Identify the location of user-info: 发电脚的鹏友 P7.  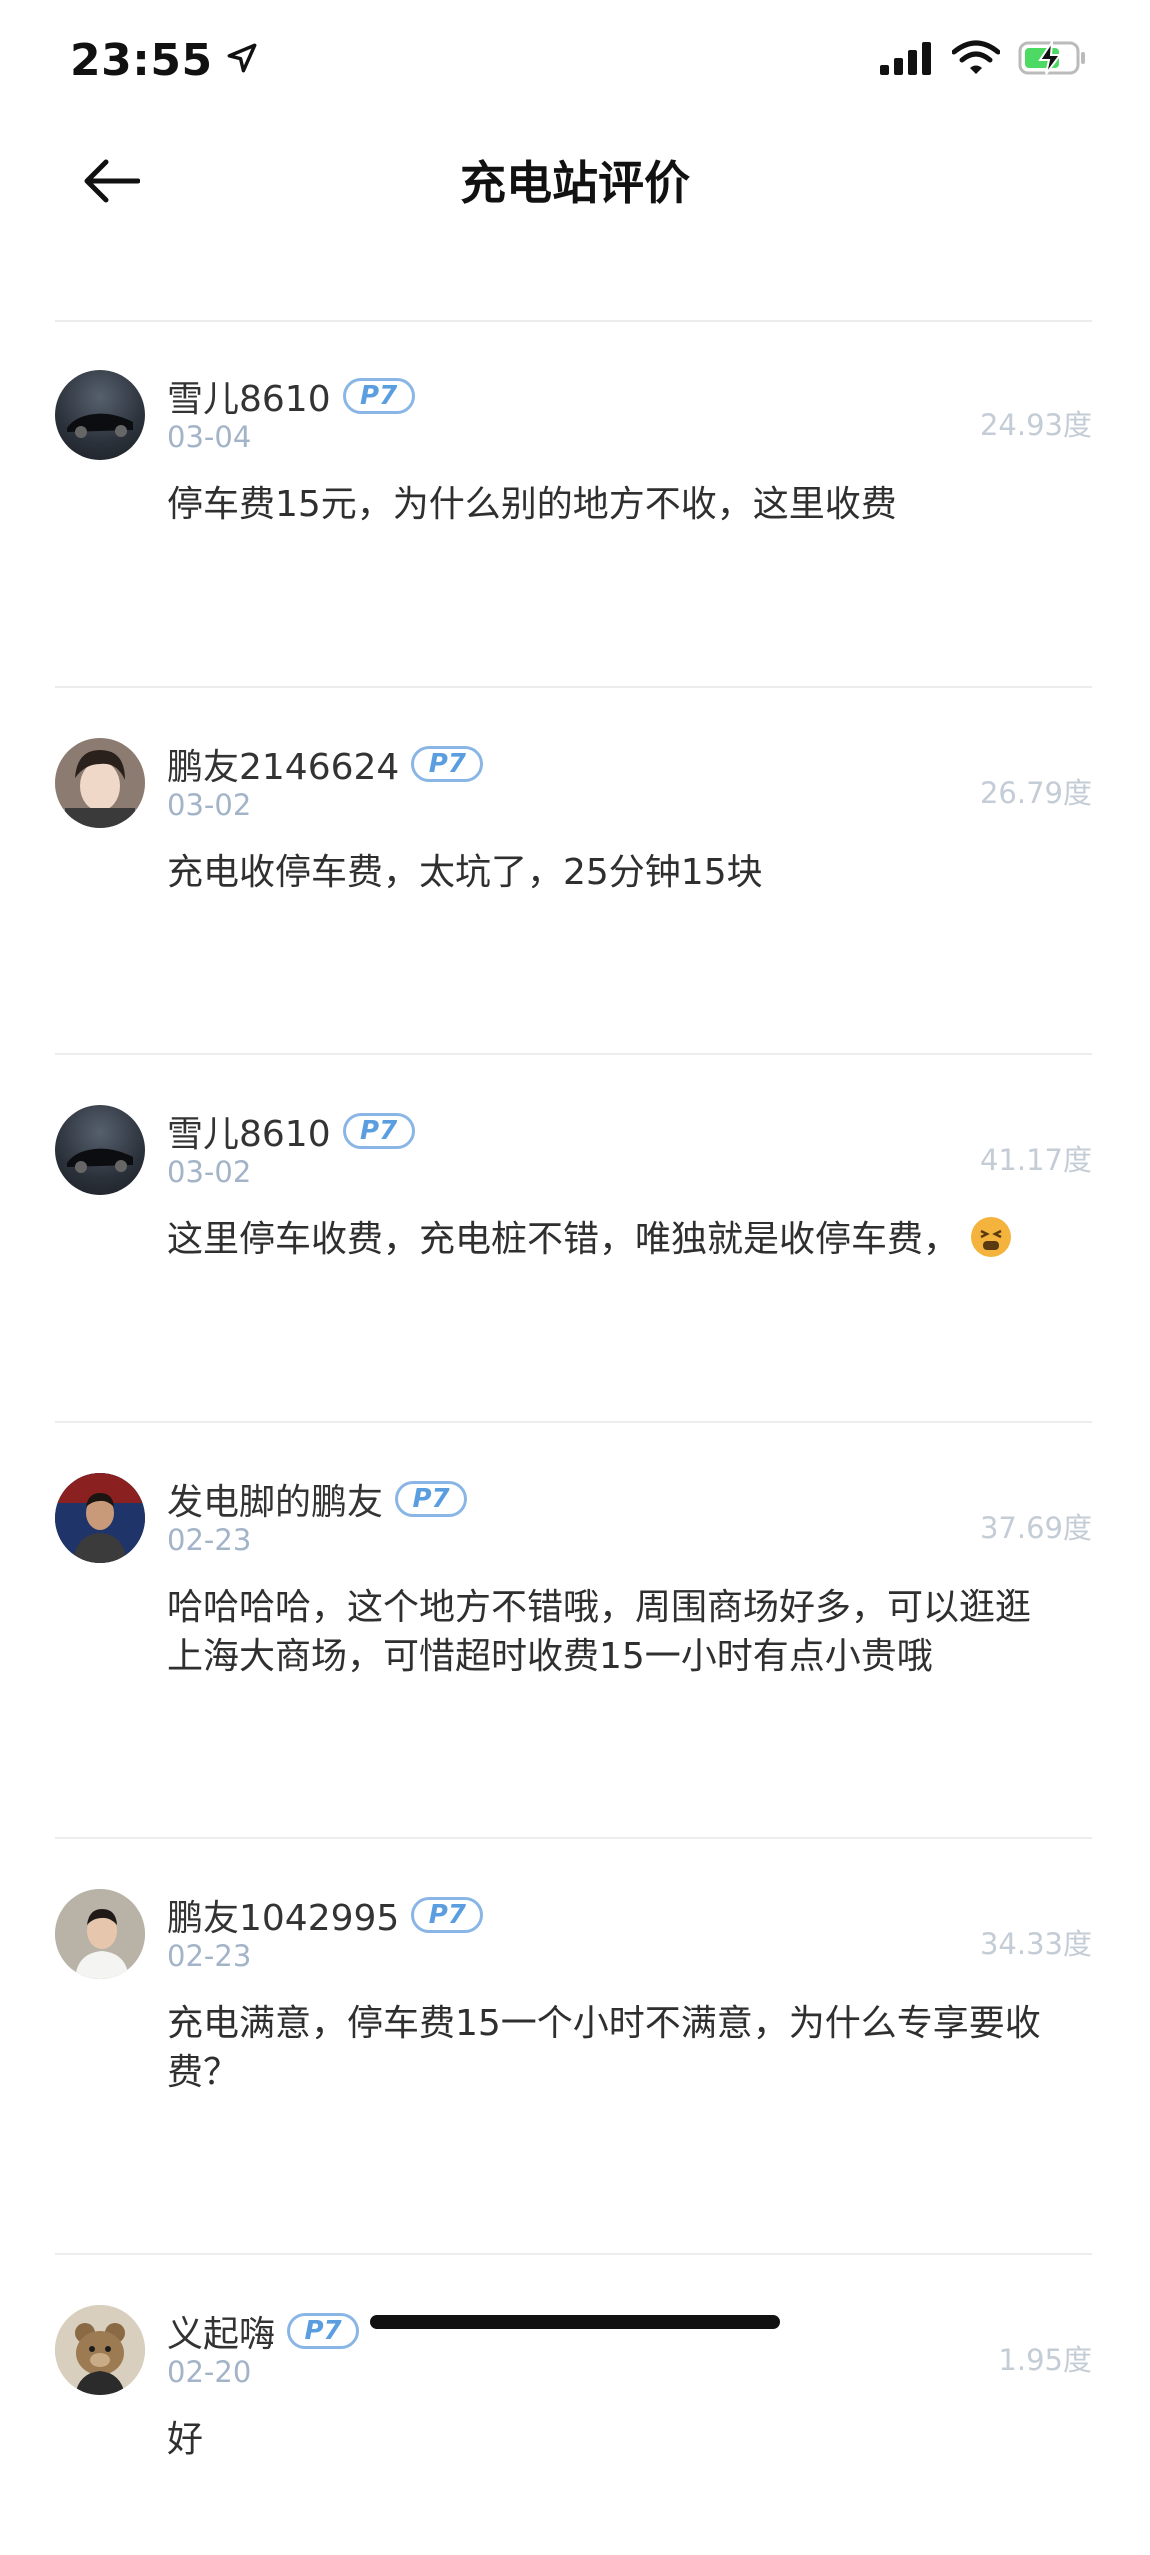
(317, 1499).